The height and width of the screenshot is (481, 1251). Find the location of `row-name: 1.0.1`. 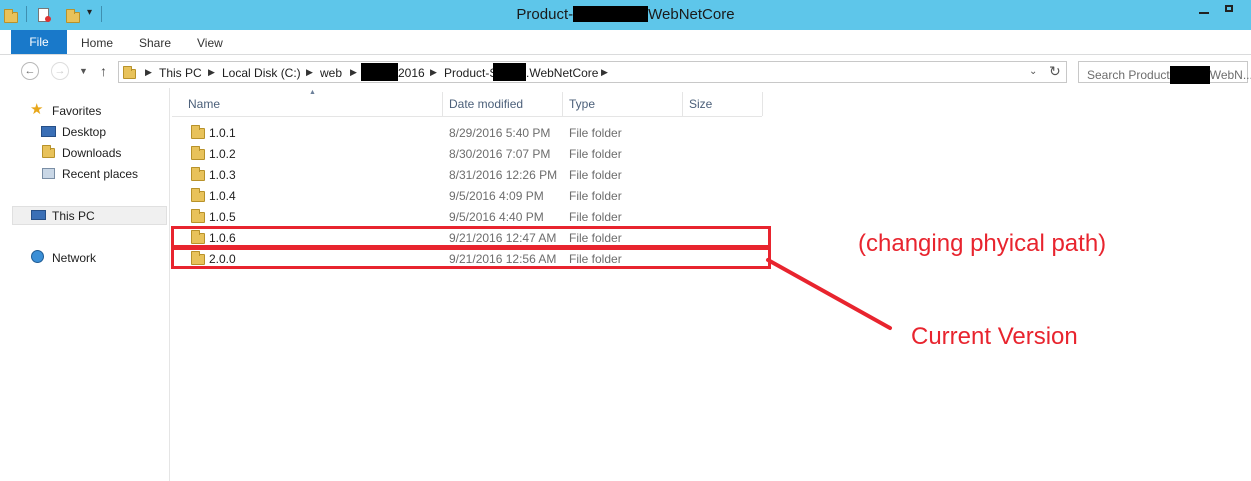

row-name: 1.0.1 is located at coordinates (222, 133).